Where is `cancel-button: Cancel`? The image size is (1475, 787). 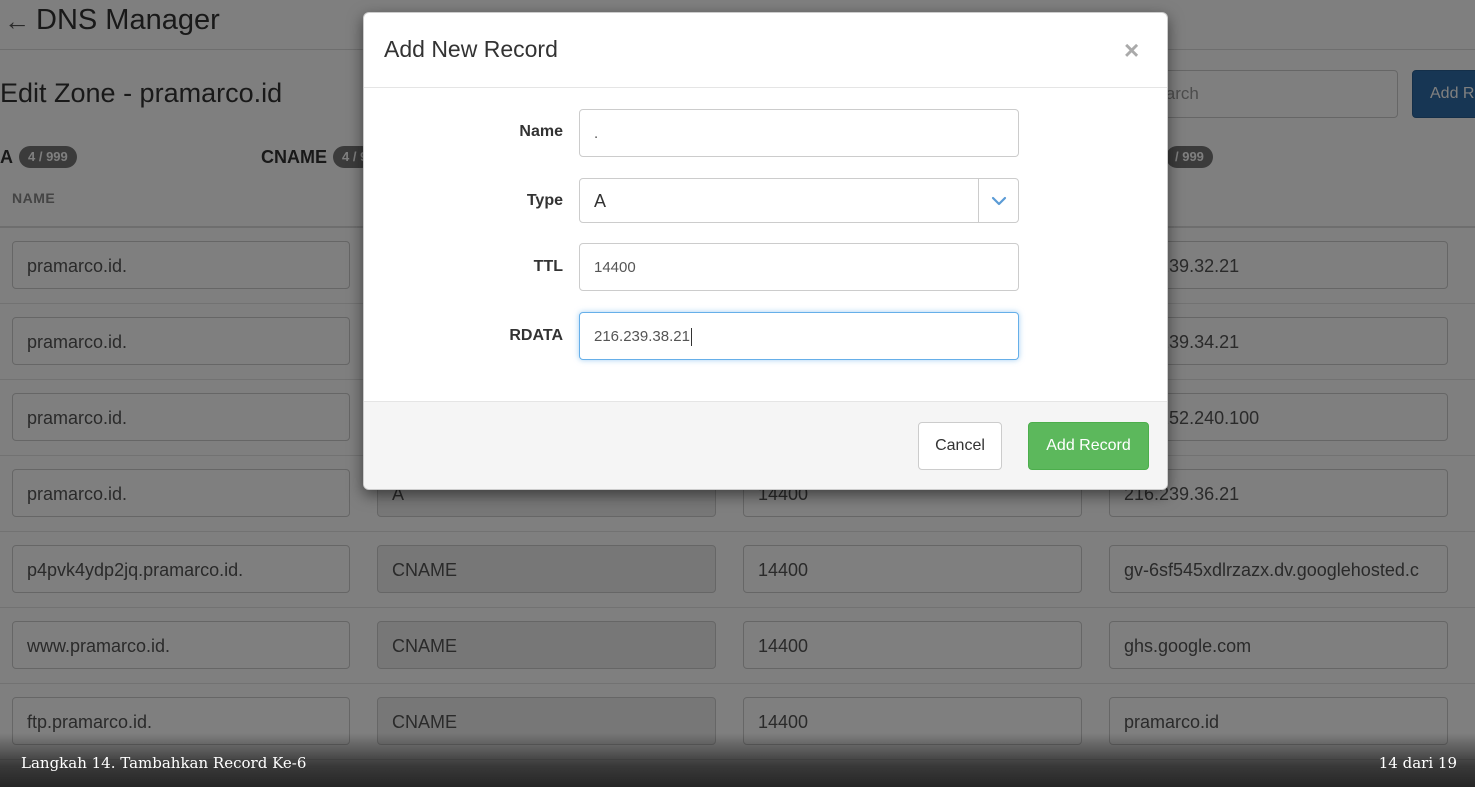 cancel-button: Cancel is located at coordinates (960, 446).